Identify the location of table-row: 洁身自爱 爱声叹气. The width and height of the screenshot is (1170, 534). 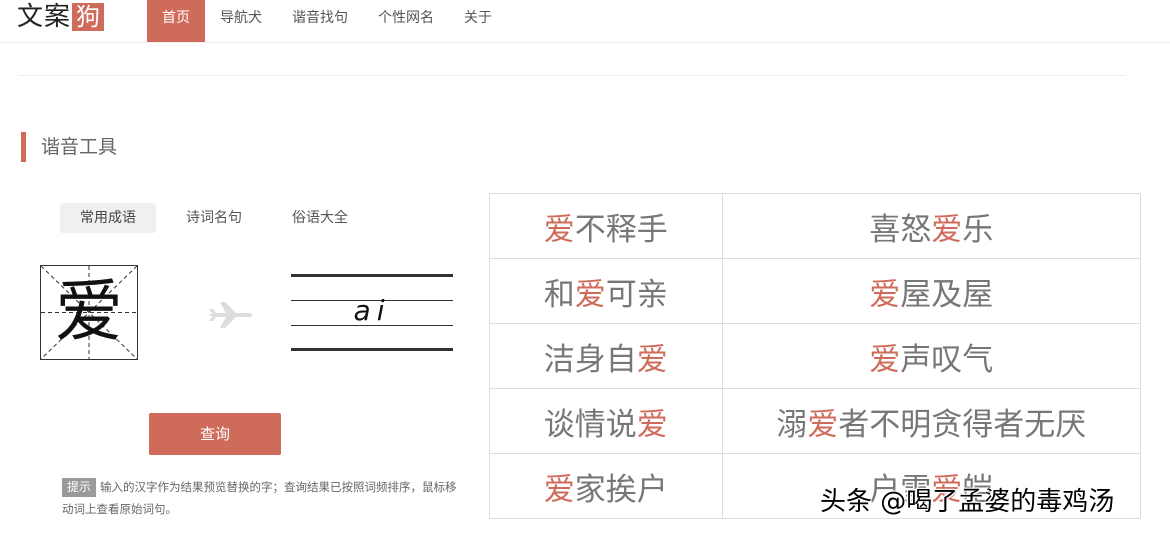
(815, 356).